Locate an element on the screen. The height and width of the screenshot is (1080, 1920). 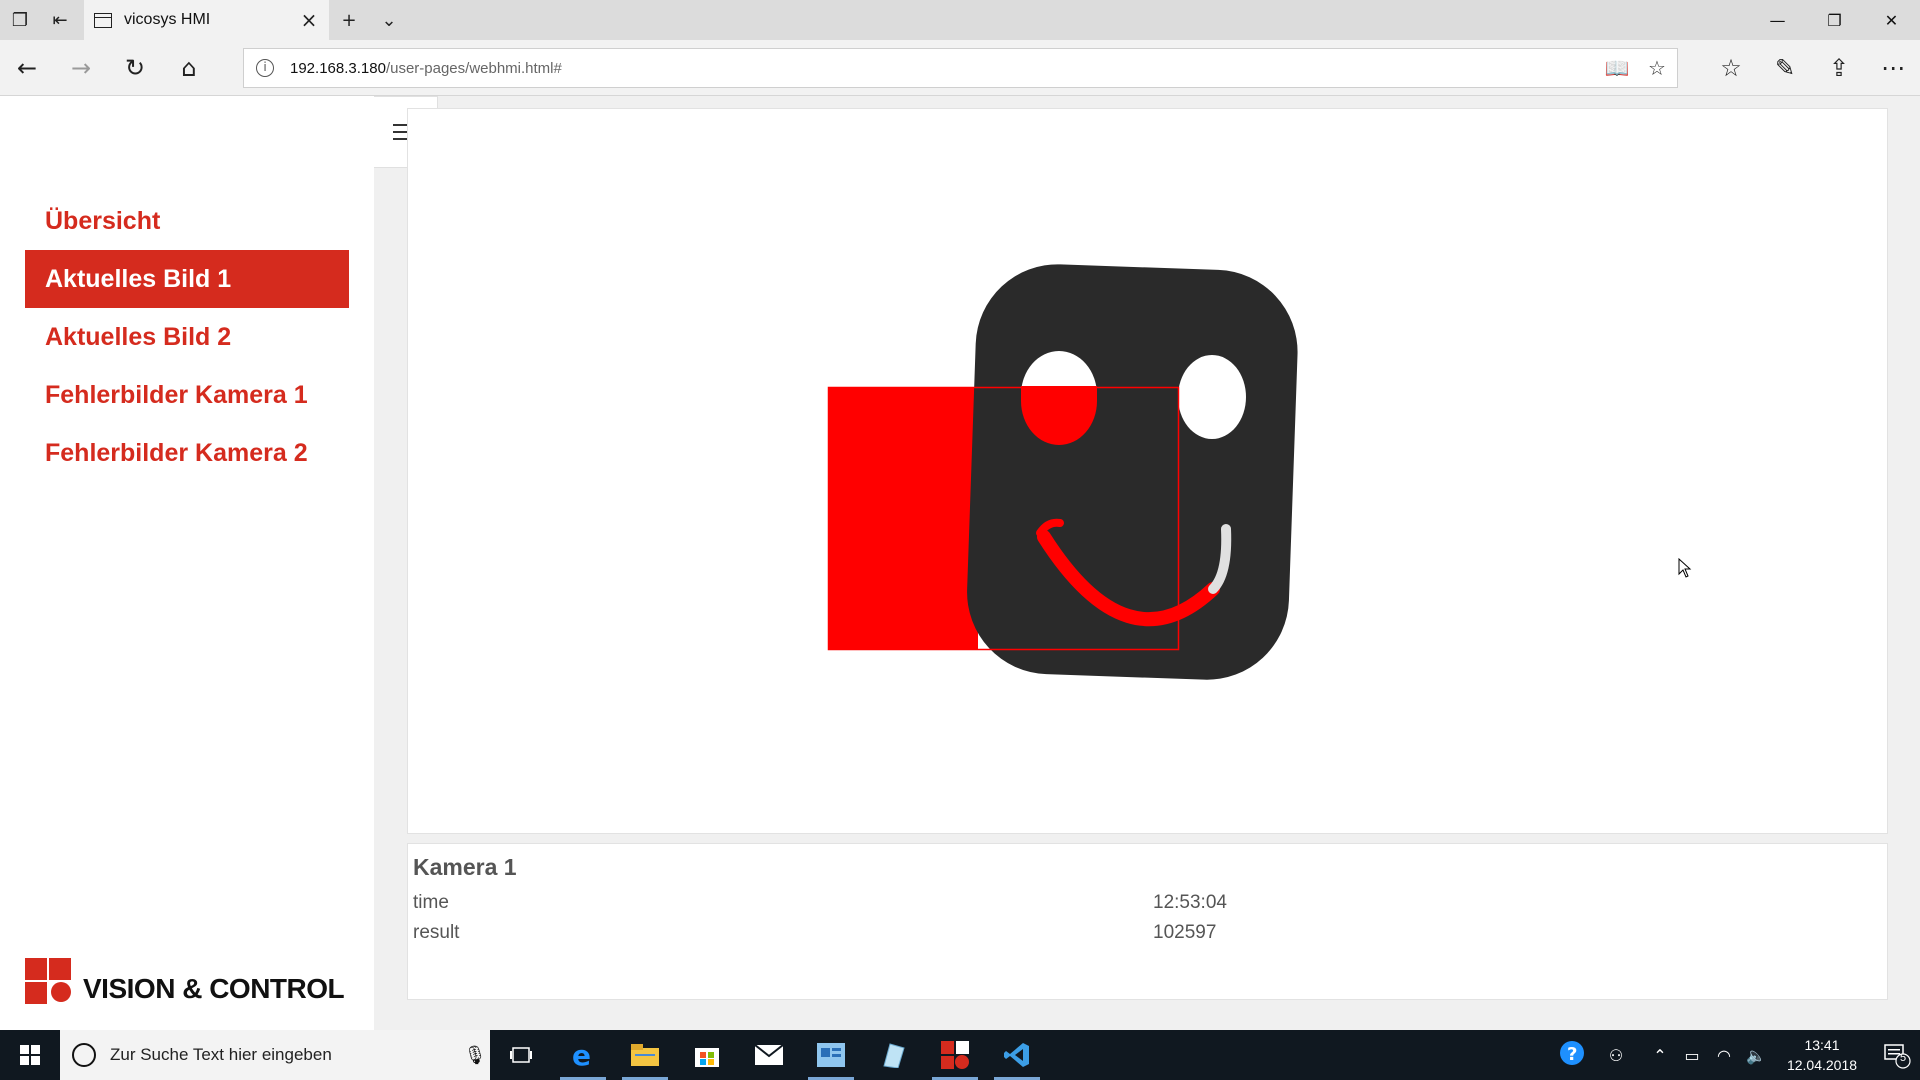
store-icon is located at coordinates (707, 1055).